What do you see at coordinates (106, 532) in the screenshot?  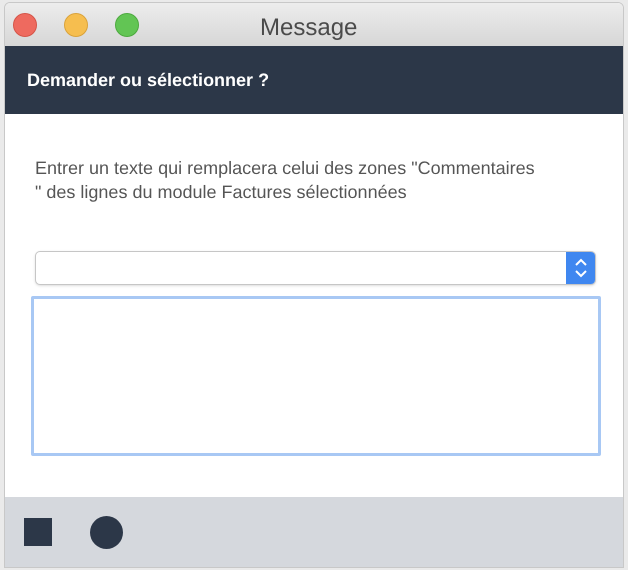 I see `circle-button` at bounding box center [106, 532].